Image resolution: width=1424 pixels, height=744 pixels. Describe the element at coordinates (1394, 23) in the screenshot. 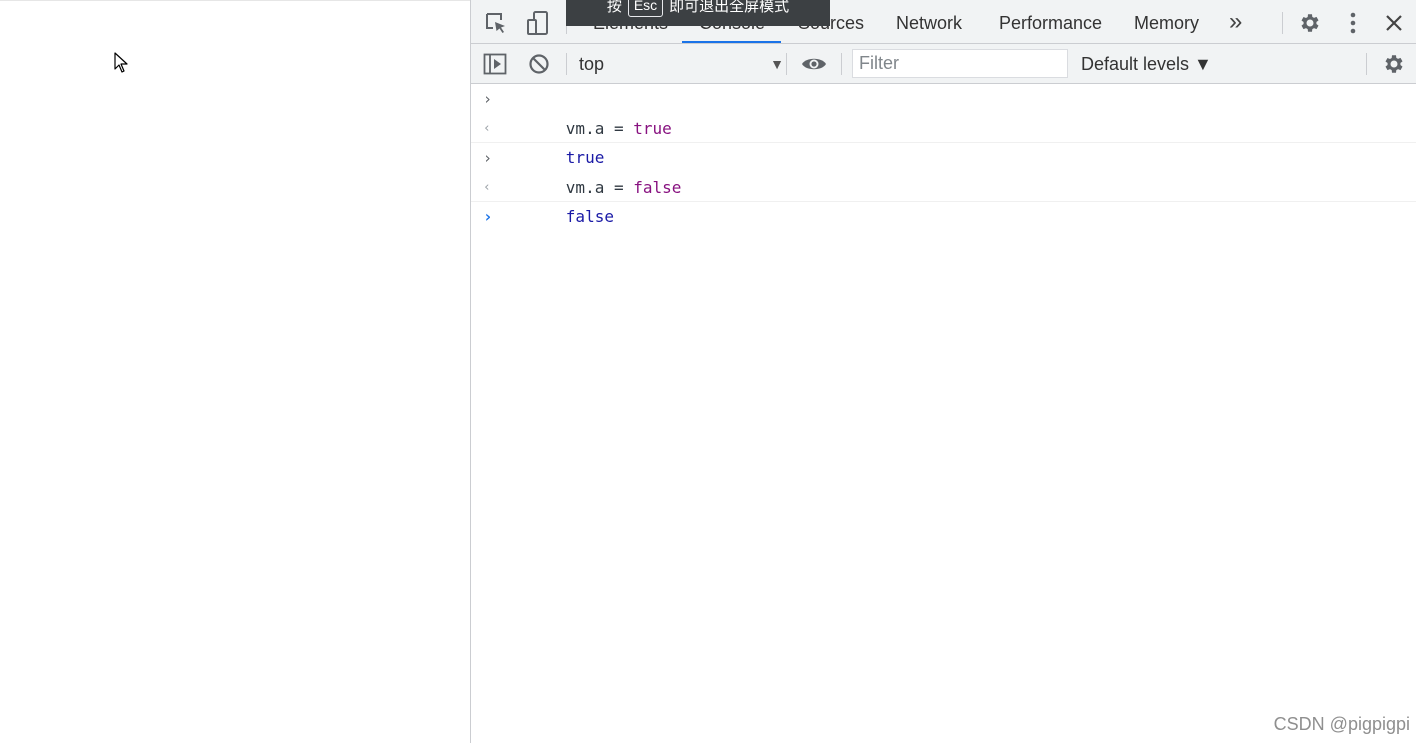

I see `close-icon` at that location.